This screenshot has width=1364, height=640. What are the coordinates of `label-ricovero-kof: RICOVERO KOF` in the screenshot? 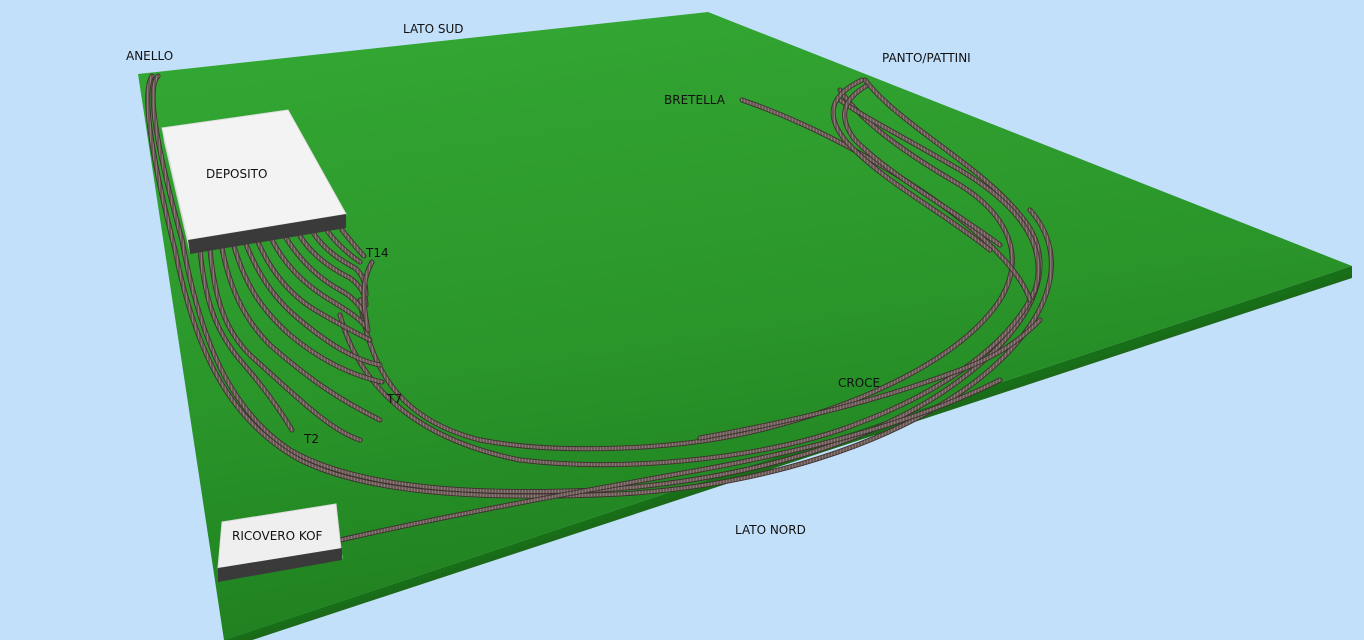 It's located at (277, 536).